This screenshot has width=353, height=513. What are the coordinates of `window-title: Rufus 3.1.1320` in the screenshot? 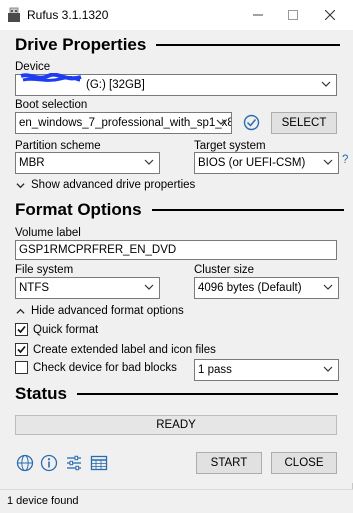 It's located at (68, 15).